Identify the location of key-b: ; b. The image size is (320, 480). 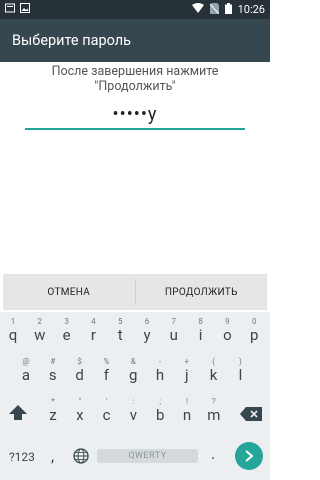
(160, 412).